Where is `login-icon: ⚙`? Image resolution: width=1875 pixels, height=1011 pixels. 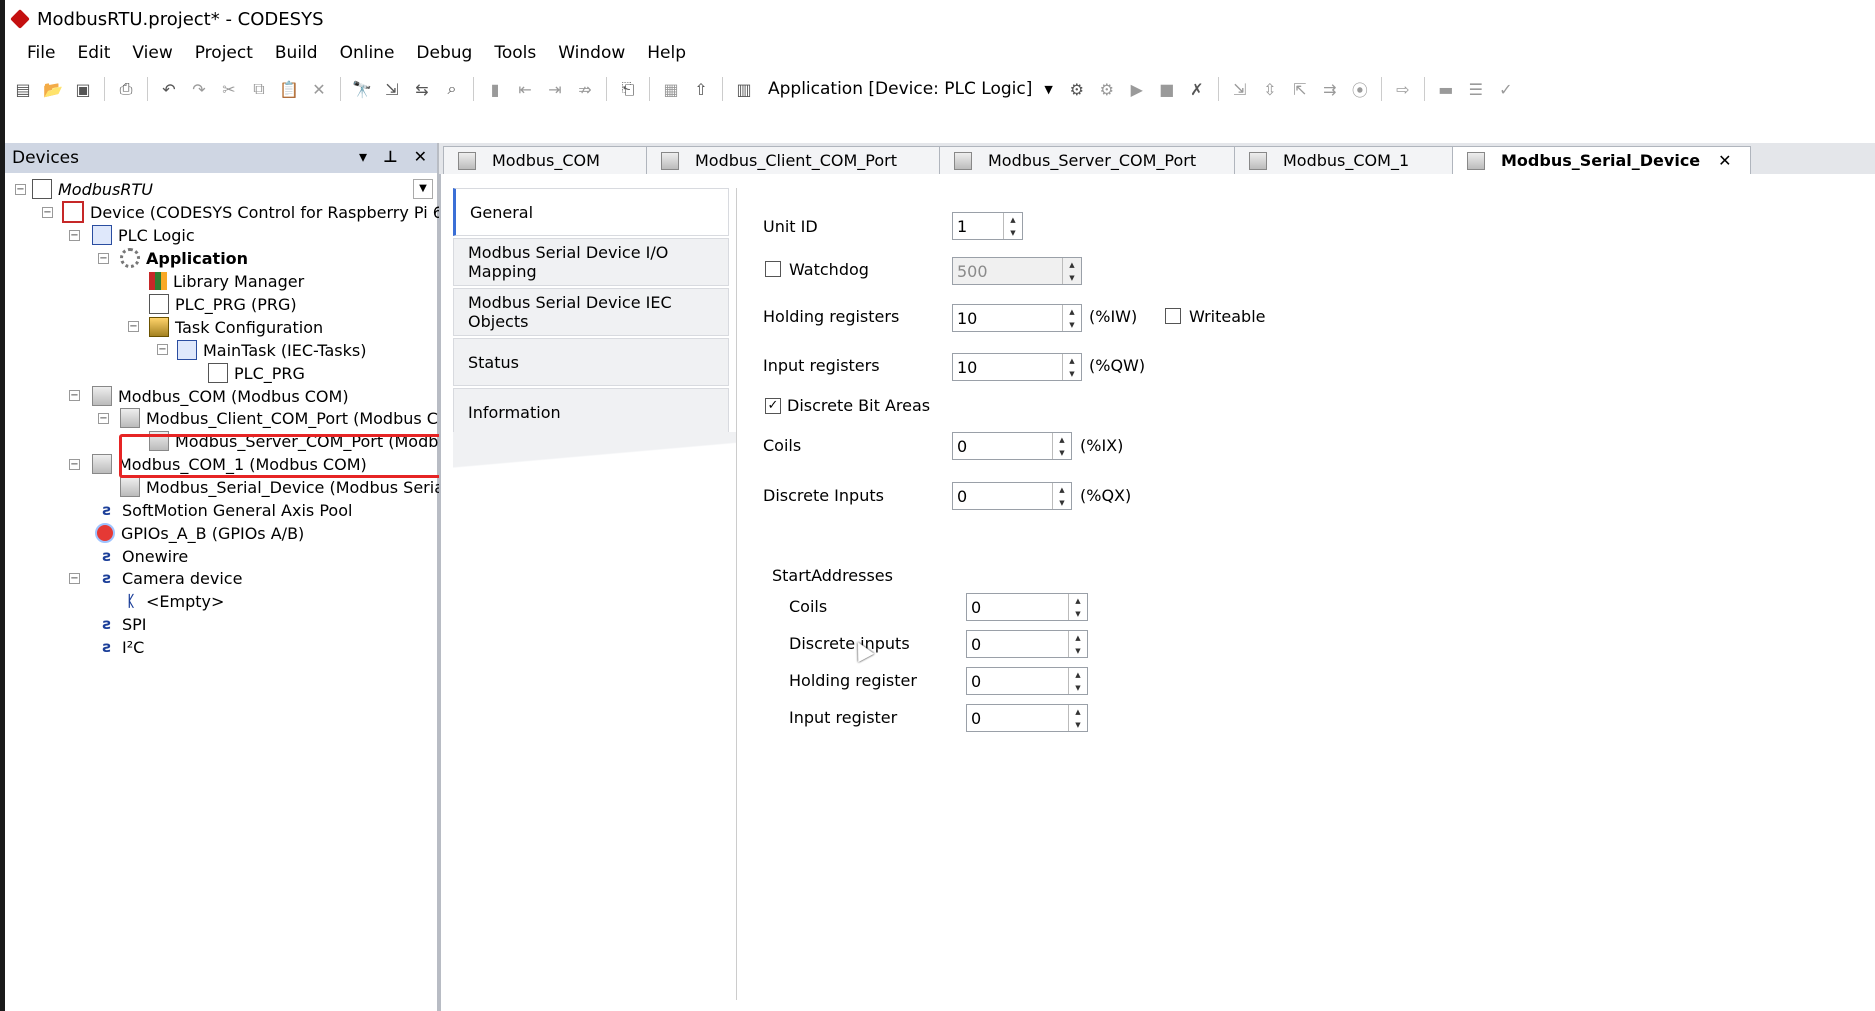 login-icon: ⚙ is located at coordinates (1077, 89).